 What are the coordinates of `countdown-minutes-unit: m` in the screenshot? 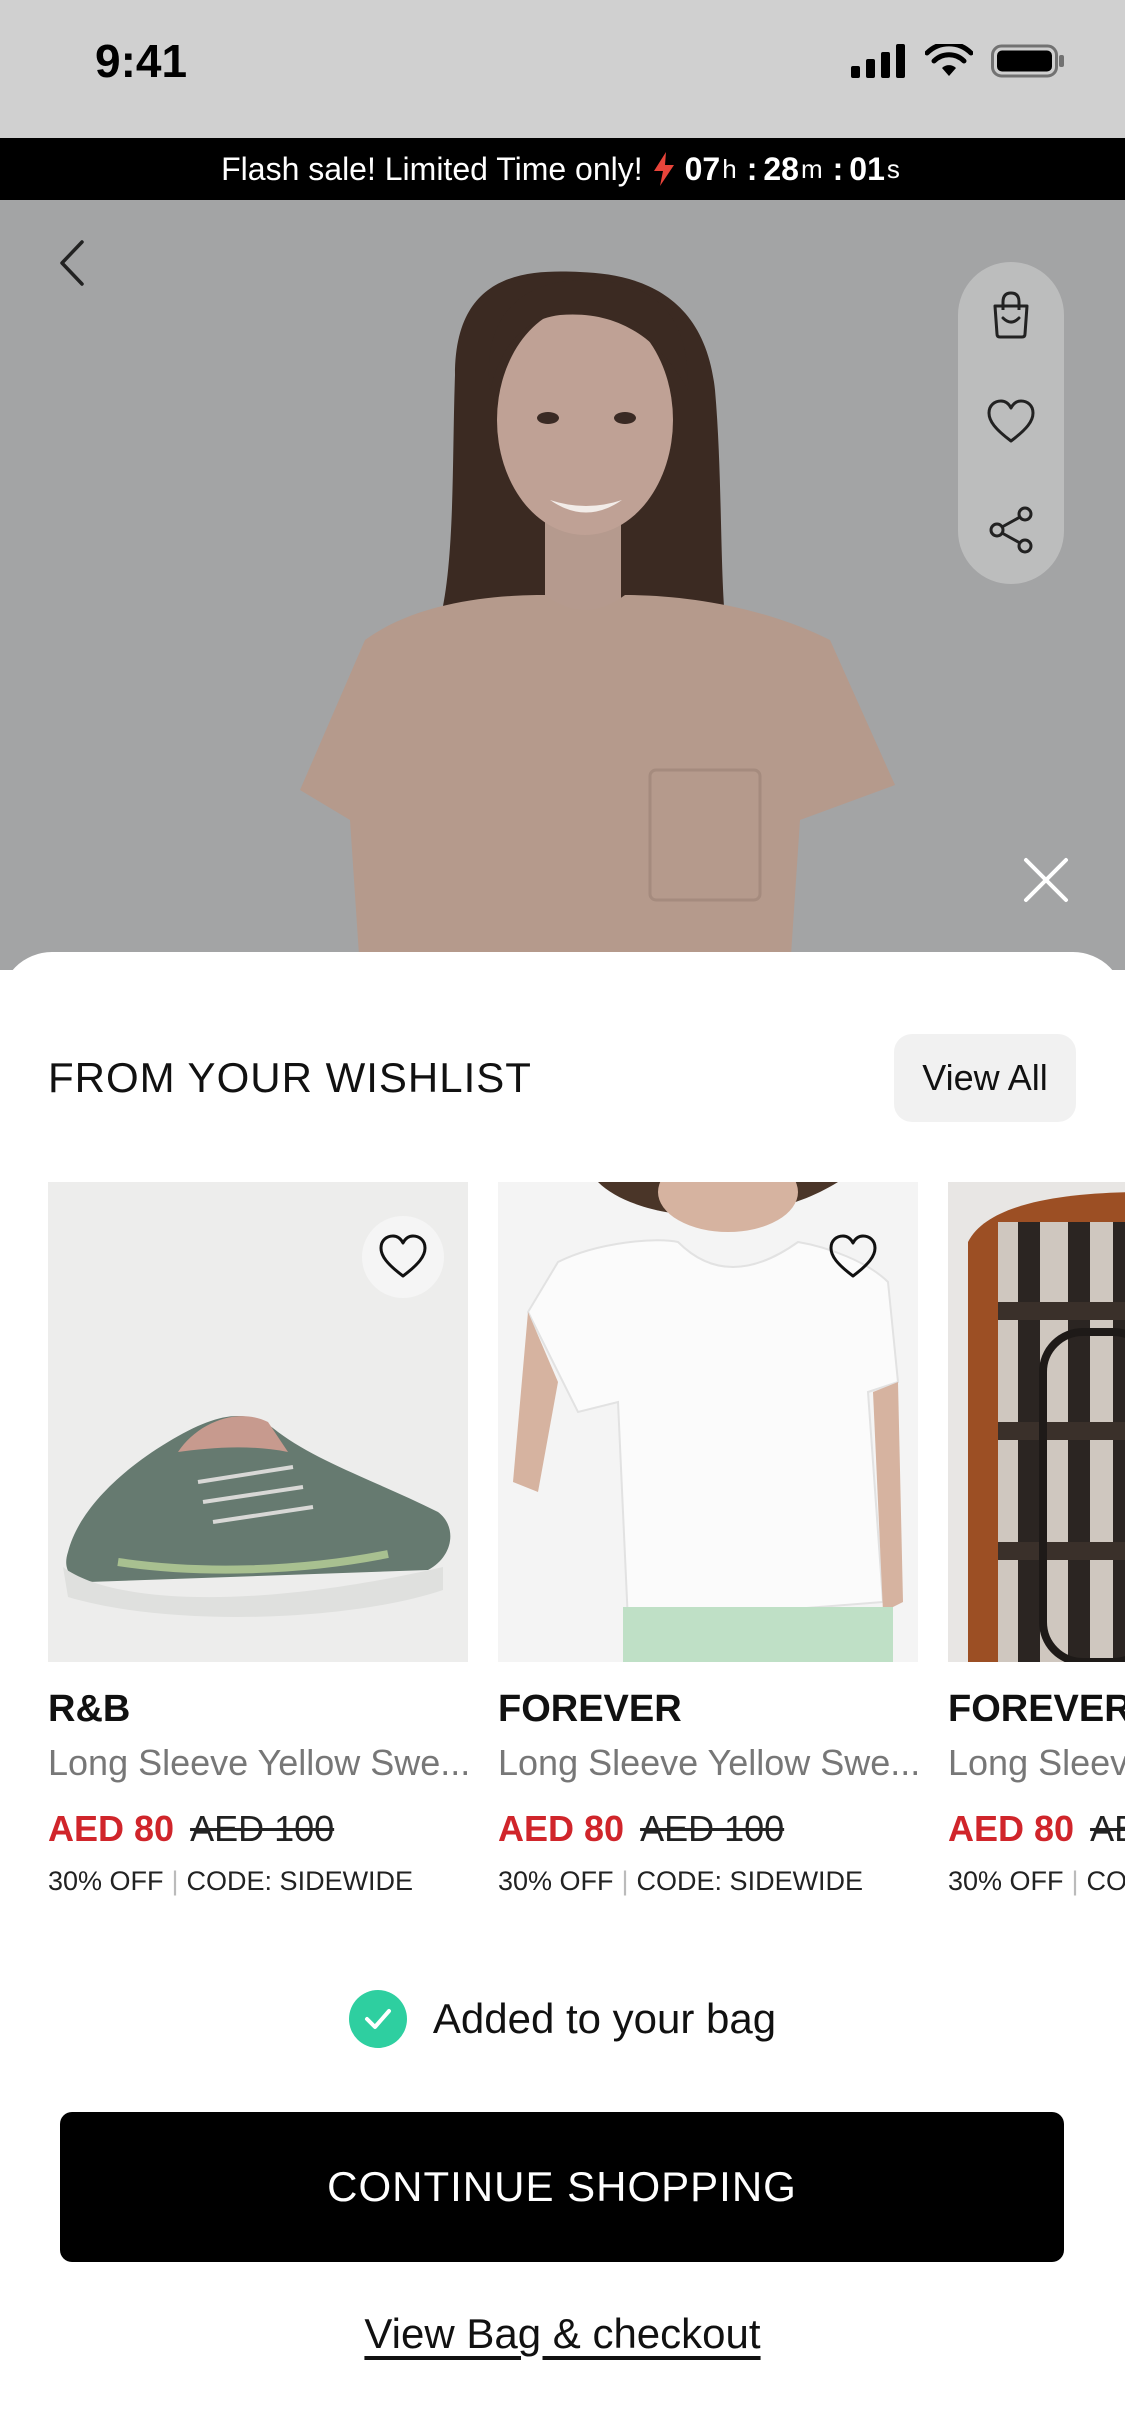 It's located at (811, 168).